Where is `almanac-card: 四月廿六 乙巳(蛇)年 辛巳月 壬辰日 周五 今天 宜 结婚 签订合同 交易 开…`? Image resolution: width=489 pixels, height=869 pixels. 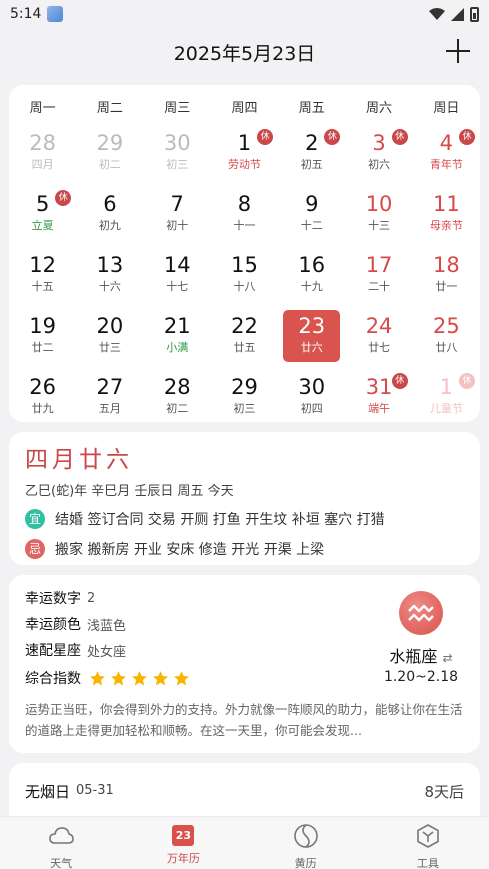
almanac-card: 四月廿六 乙巳(蛇)年 辛巳月 壬辰日 周五 今天 宜 结婚 签订合同 交易 开… is located at coordinates (244, 498).